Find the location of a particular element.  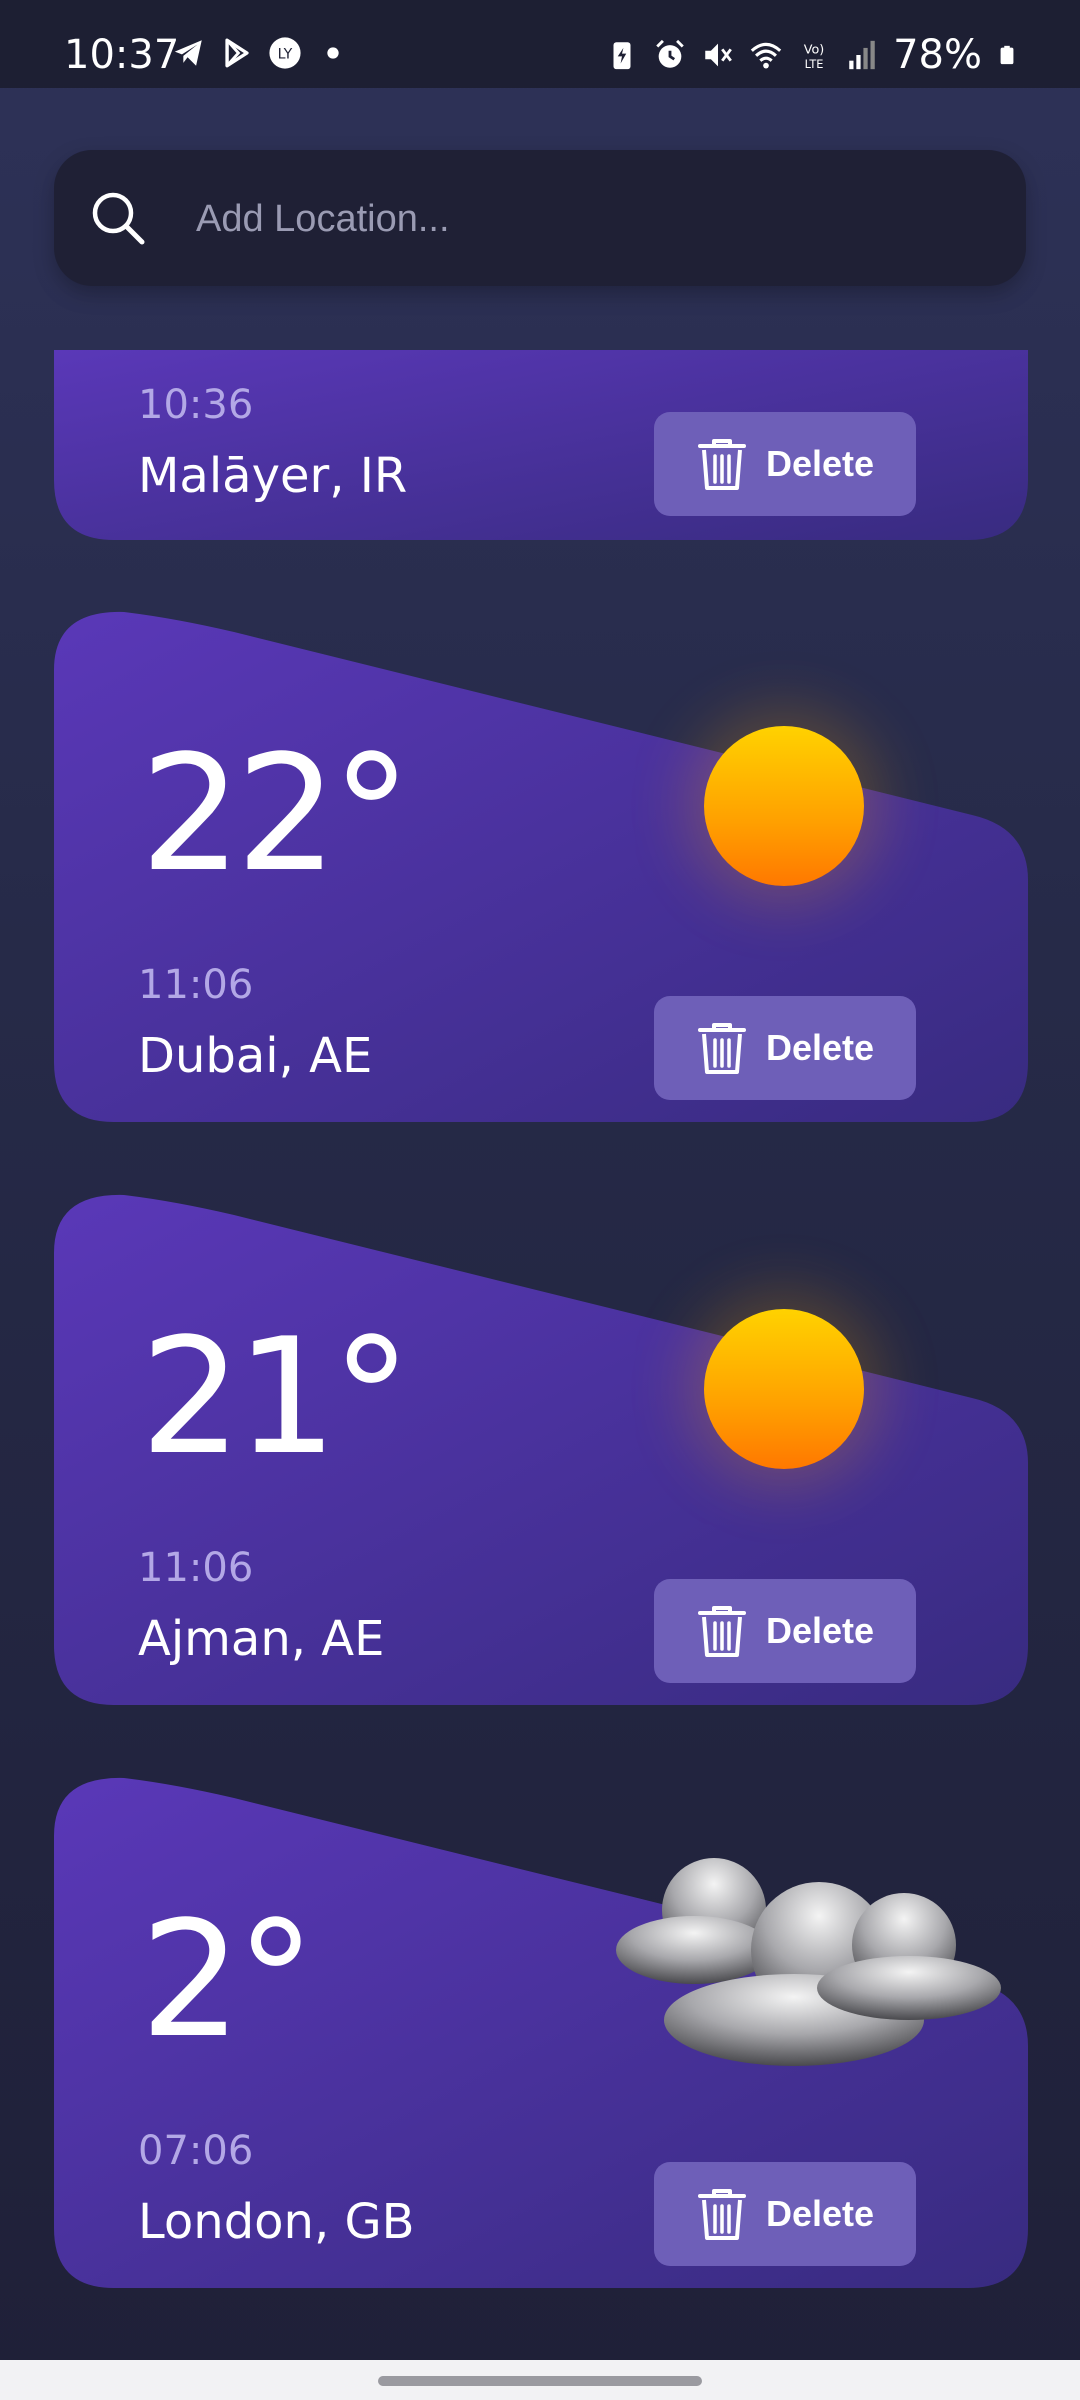

battery-percent: 78% is located at coordinates (937, 55).